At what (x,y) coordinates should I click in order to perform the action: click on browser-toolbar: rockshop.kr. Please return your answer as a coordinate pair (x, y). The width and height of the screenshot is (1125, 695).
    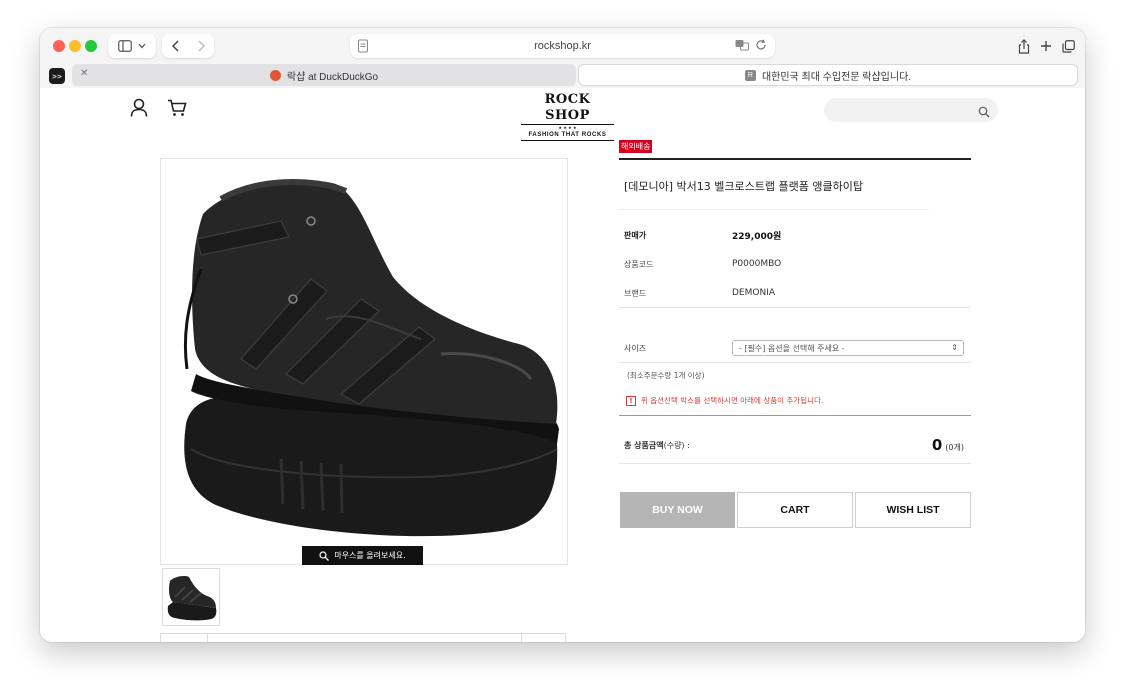
    Looking at the image, I should click on (562, 46).